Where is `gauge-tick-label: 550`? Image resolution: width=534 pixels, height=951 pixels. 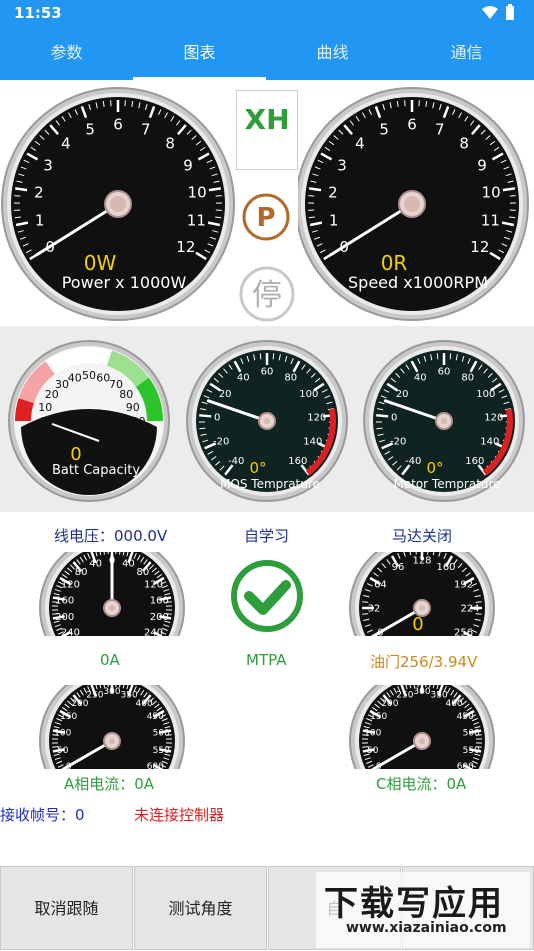 gauge-tick-label: 550 is located at coordinates (471, 751).